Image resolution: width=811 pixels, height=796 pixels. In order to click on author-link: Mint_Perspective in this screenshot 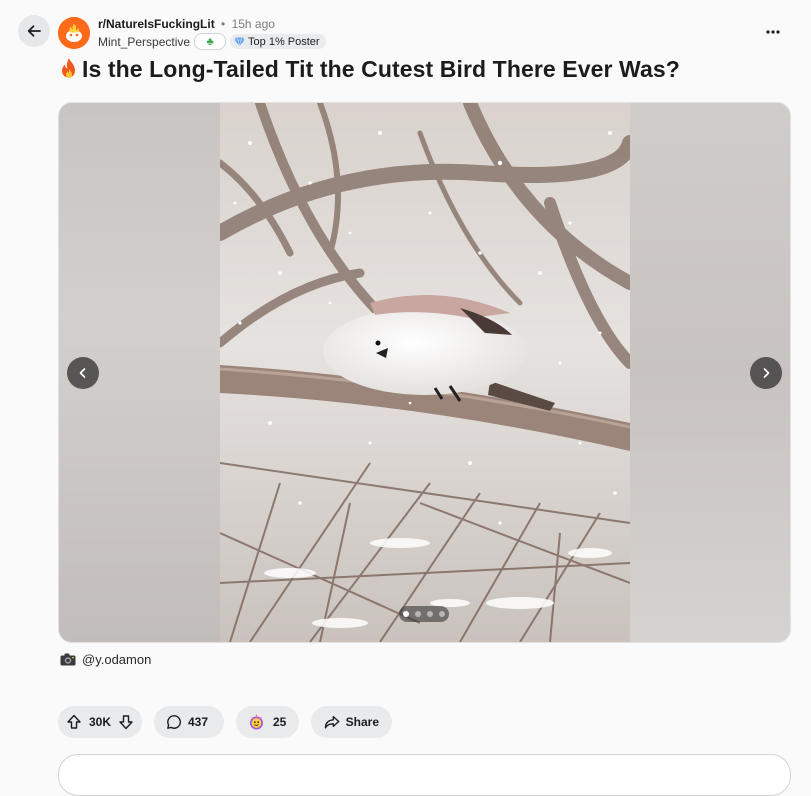, I will do `click(144, 42)`.